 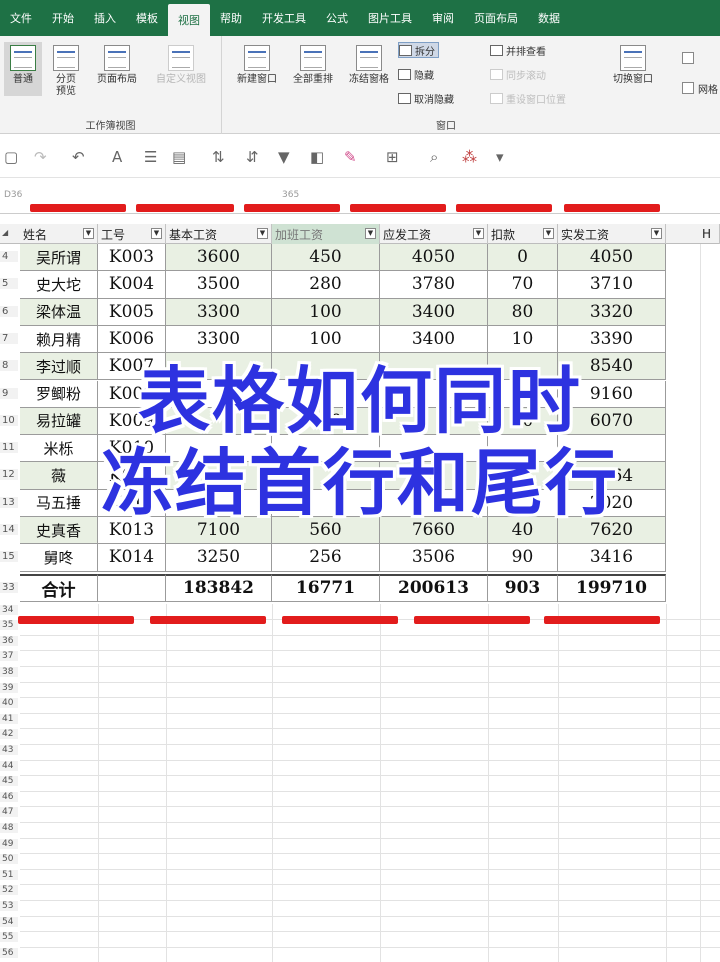 What do you see at coordinates (612, 449) in the screenshot?
I see `cell-net` at bounding box center [612, 449].